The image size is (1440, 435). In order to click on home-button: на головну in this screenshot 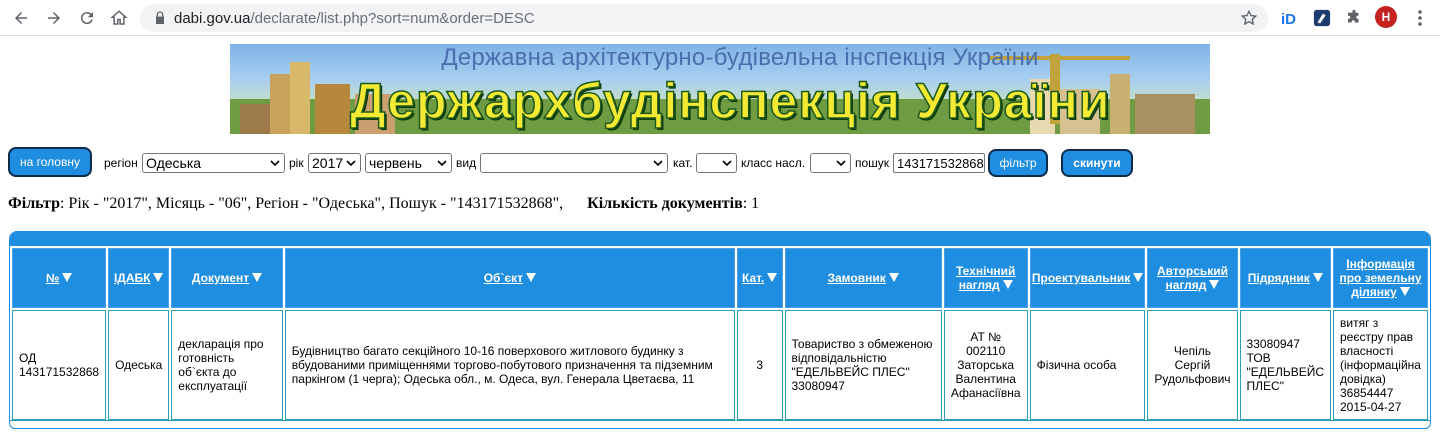, I will do `click(50, 162)`.